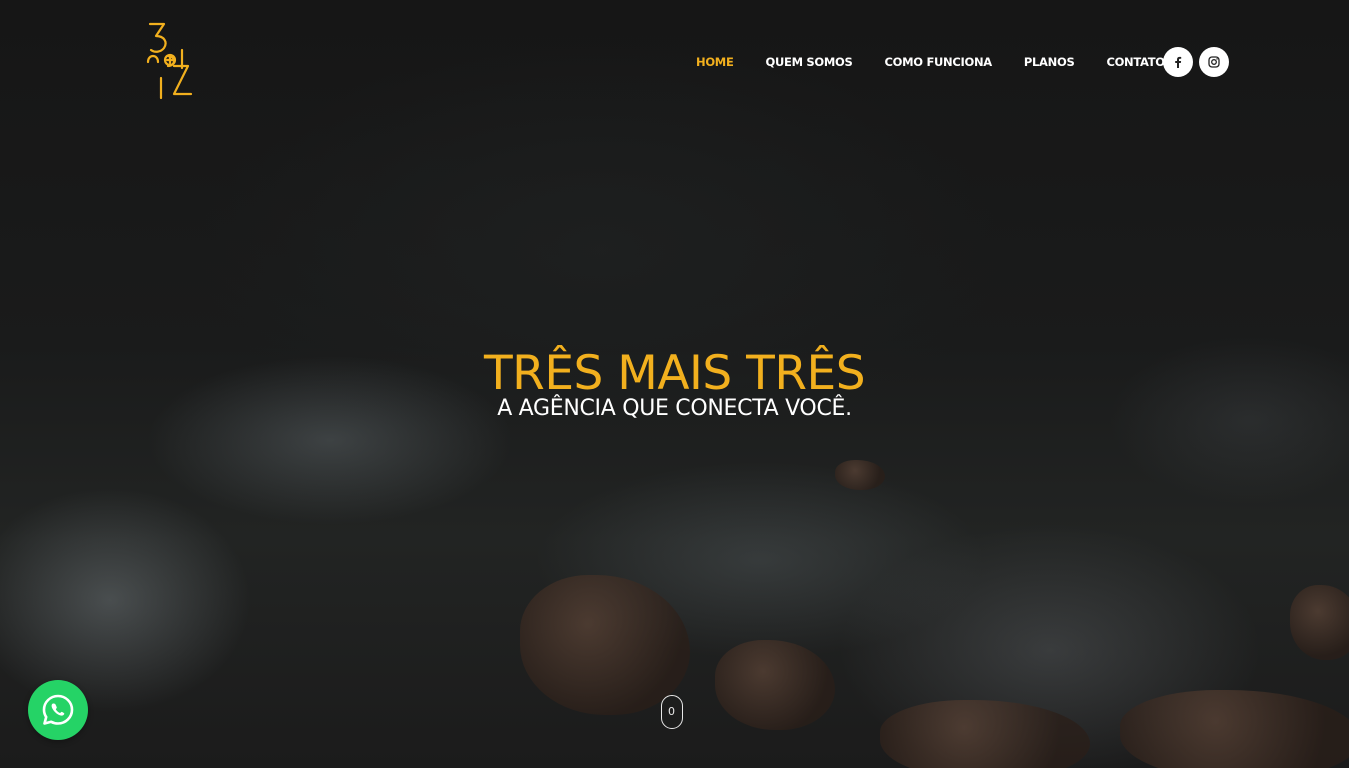  Describe the element at coordinates (938, 62) in the screenshot. I see `nav-item-como-funciona: COMO FUNCIONA` at that location.